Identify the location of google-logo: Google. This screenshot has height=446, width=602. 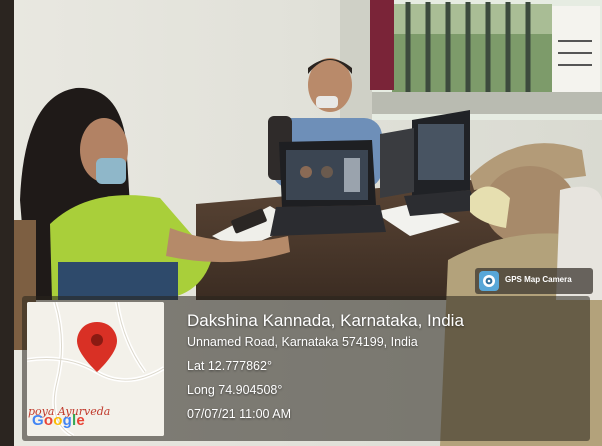
(58, 420).